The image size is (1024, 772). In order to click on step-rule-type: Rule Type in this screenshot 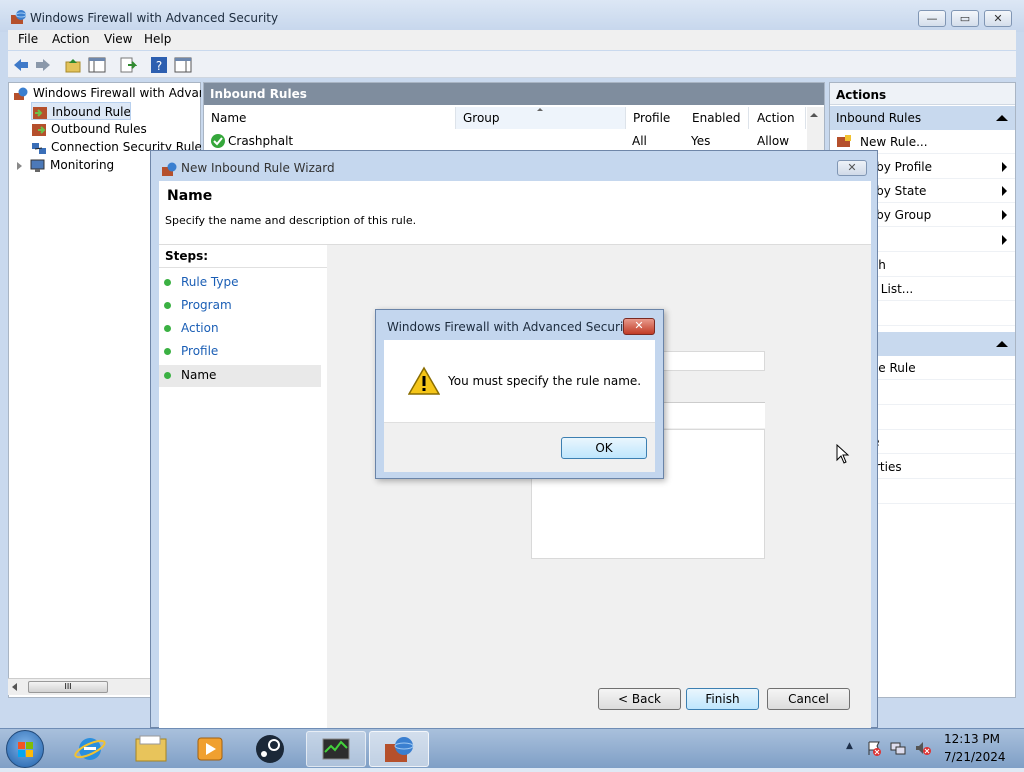, I will do `click(243, 283)`.